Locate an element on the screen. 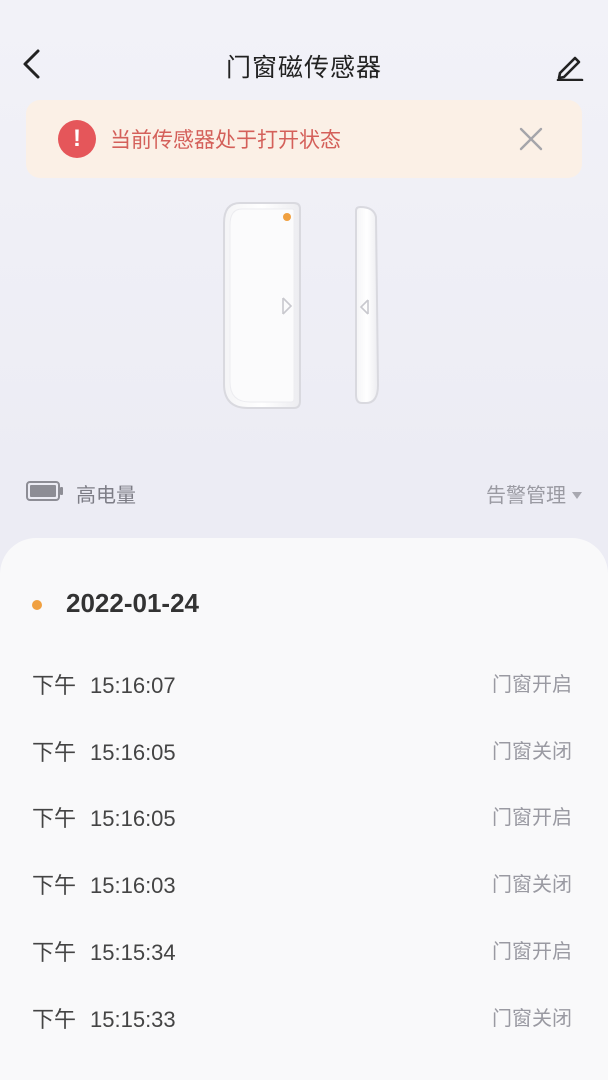 This screenshot has width=608, height=1080. alert-message: 当前传感器处于打开状态 is located at coordinates (225, 140).